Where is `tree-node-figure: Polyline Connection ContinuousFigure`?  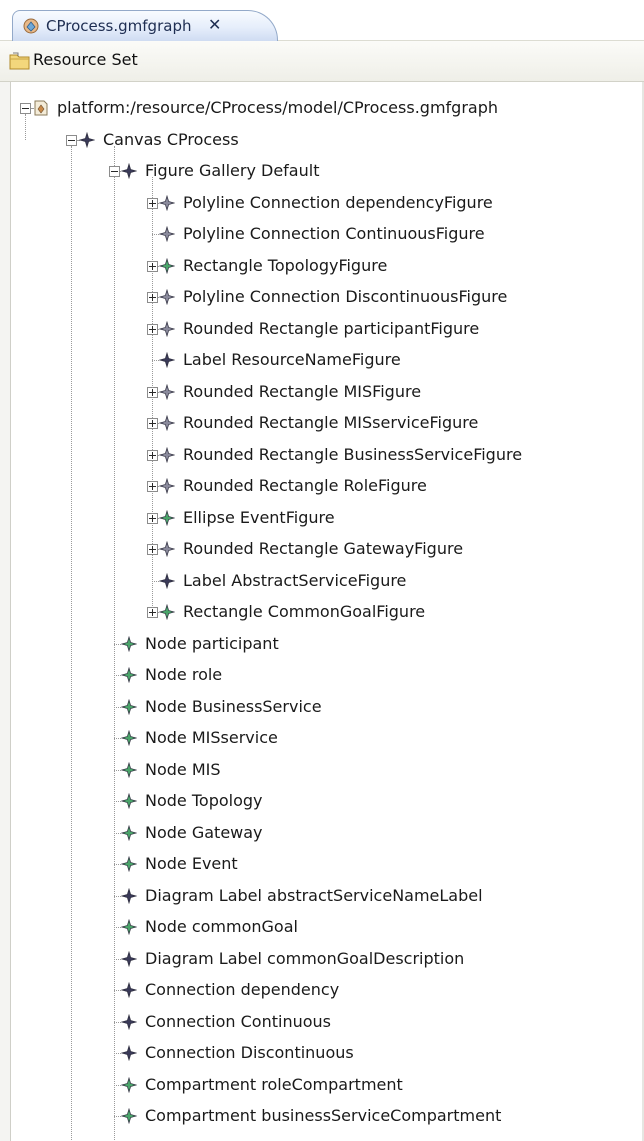
tree-node-figure: Polyline Connection ContinuousFigure is located at coordinates (326, 234).